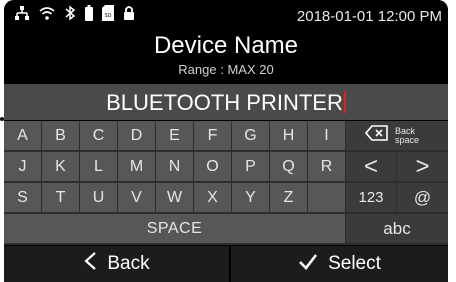  What do you see at coordinates (47, 13) in the screenshot?
I see `wifi-icon` at bounding box center [47, 13].